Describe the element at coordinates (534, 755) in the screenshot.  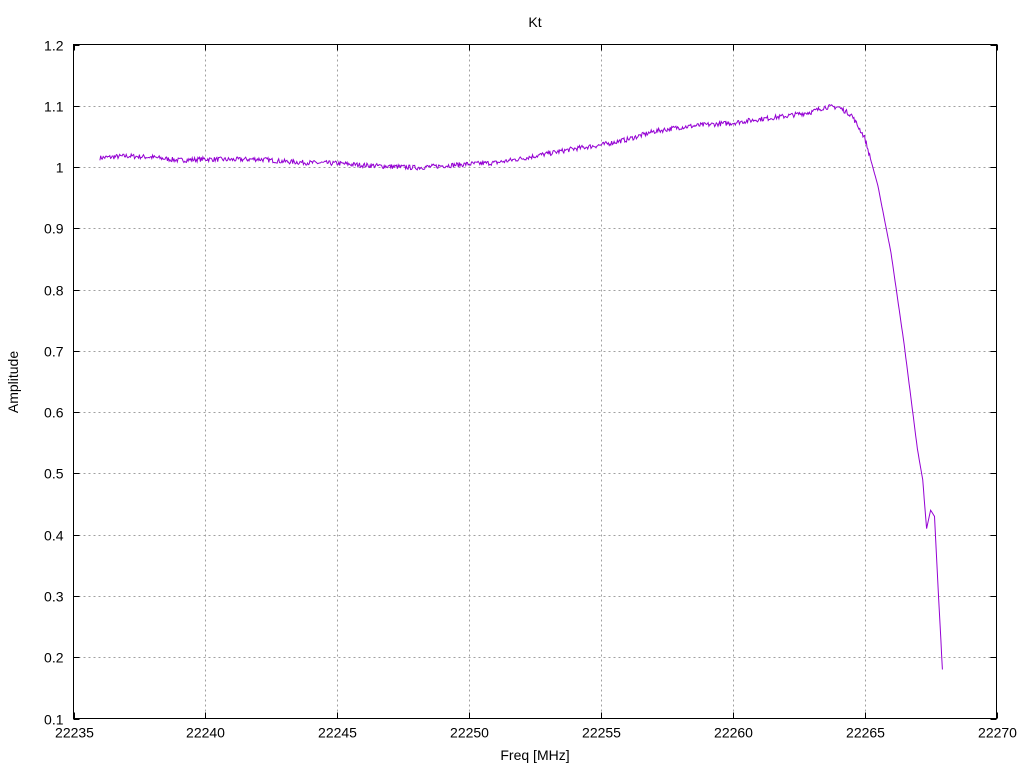
I see `x-axis-label: Freq [MHz]` at that location.